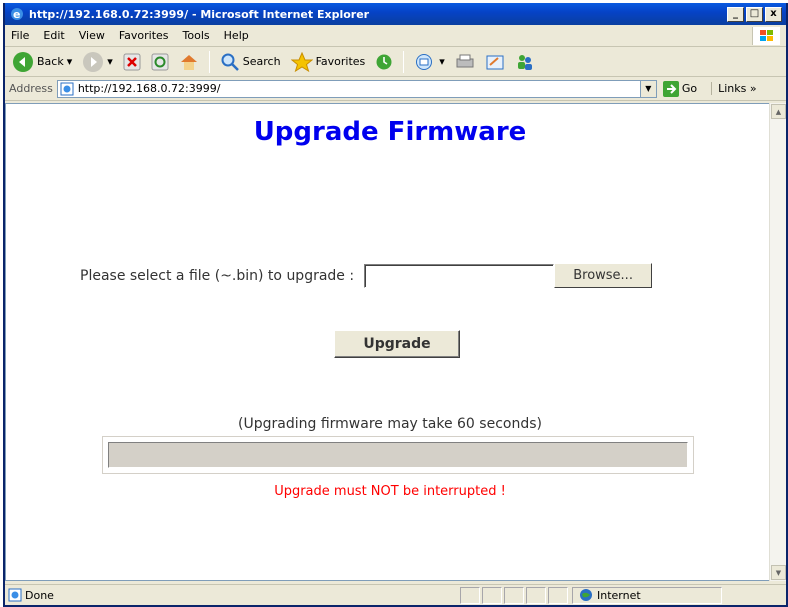 This screenshot has height=607, width=788. Describe the element at coordinates (689, 88) in the screenshot. I see `go-label: Go` at that location.